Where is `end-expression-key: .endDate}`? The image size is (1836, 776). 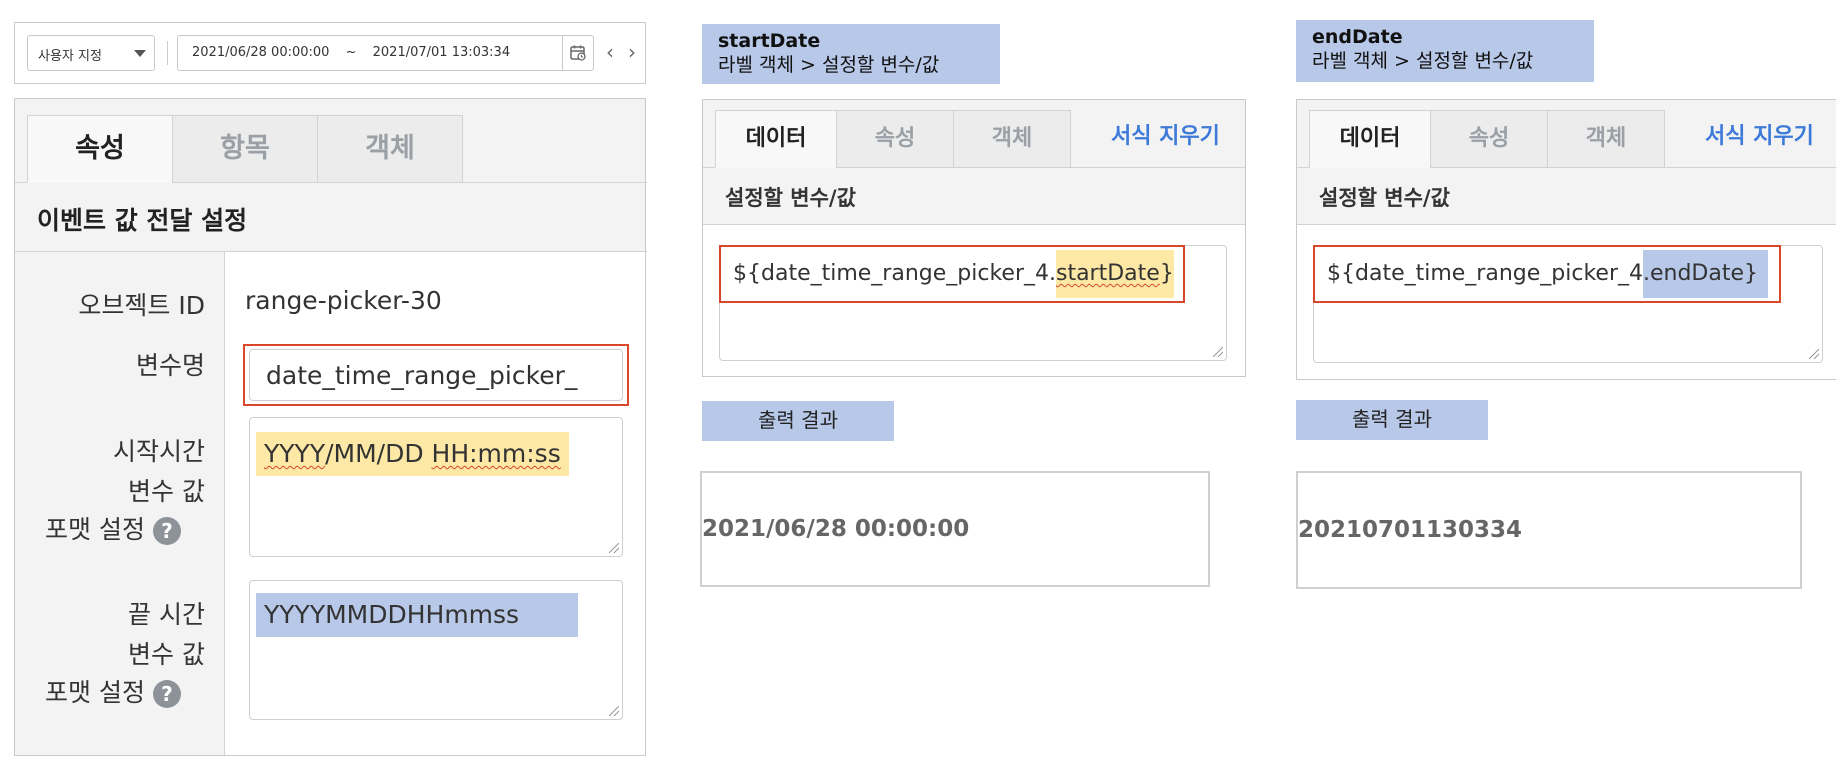
end-expression-key: .endDate} is located at coordinates (1705, 274).